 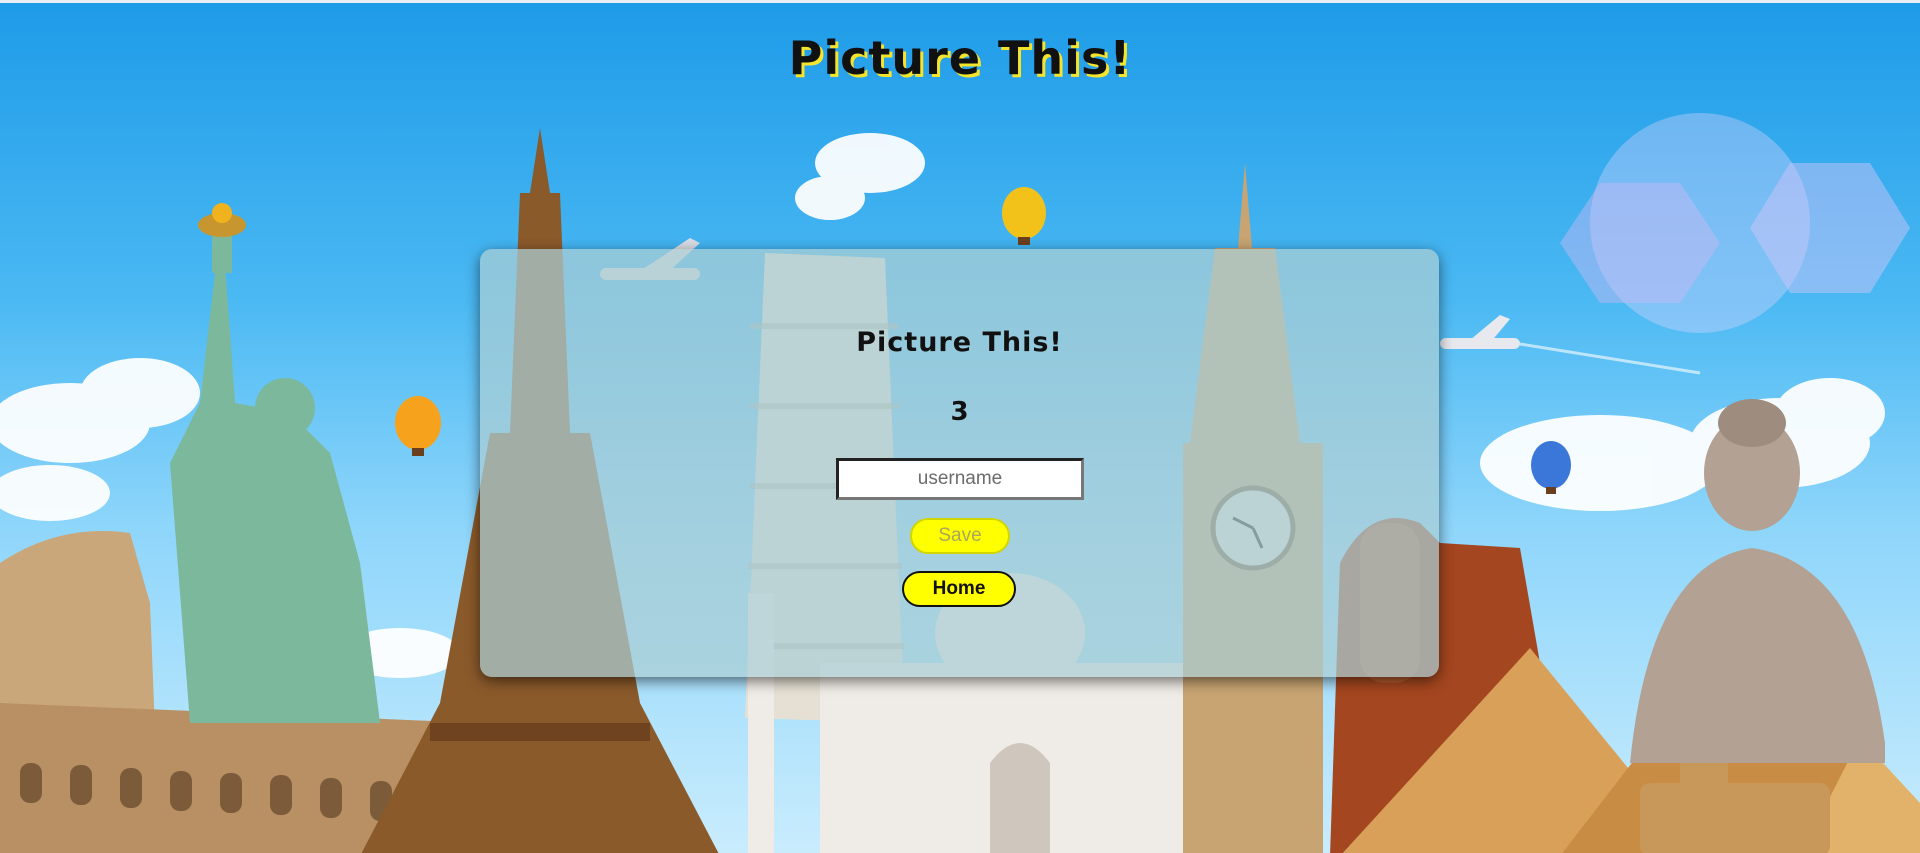 I want to click on panel-title: Picture This!, so click(x=959, y=342).